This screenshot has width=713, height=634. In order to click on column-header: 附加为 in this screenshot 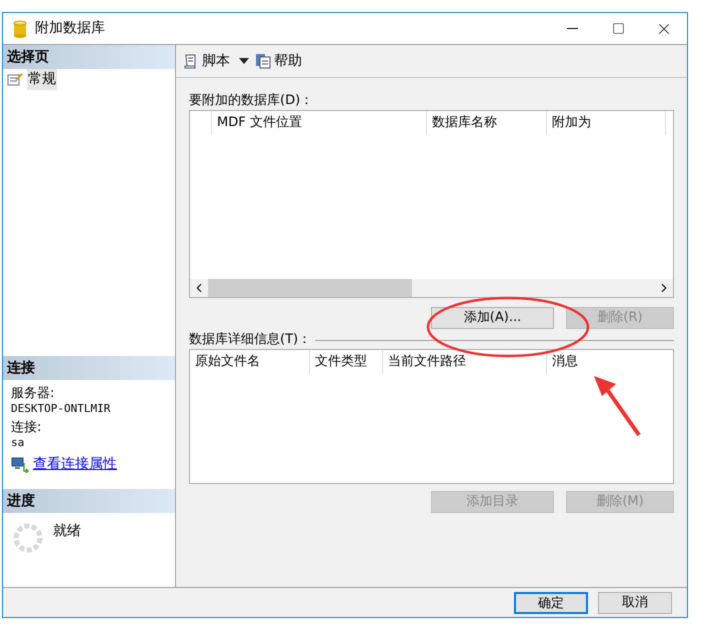, I will do `click(606, 123)`.